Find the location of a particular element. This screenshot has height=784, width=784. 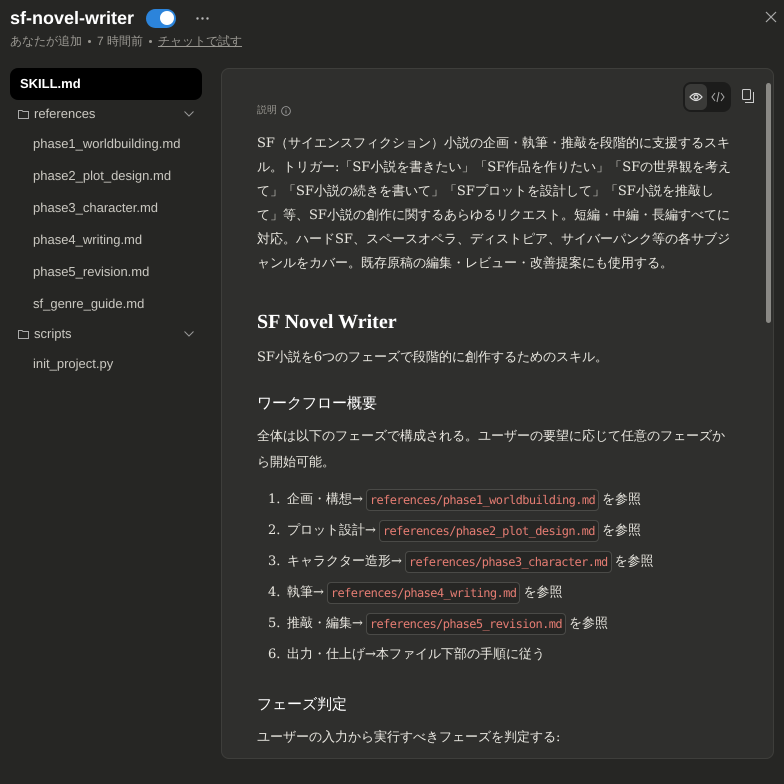

paragraph-text: ユーザーの入力から実行すべきフェーズを判定する: is located at coordinates (409, 738).